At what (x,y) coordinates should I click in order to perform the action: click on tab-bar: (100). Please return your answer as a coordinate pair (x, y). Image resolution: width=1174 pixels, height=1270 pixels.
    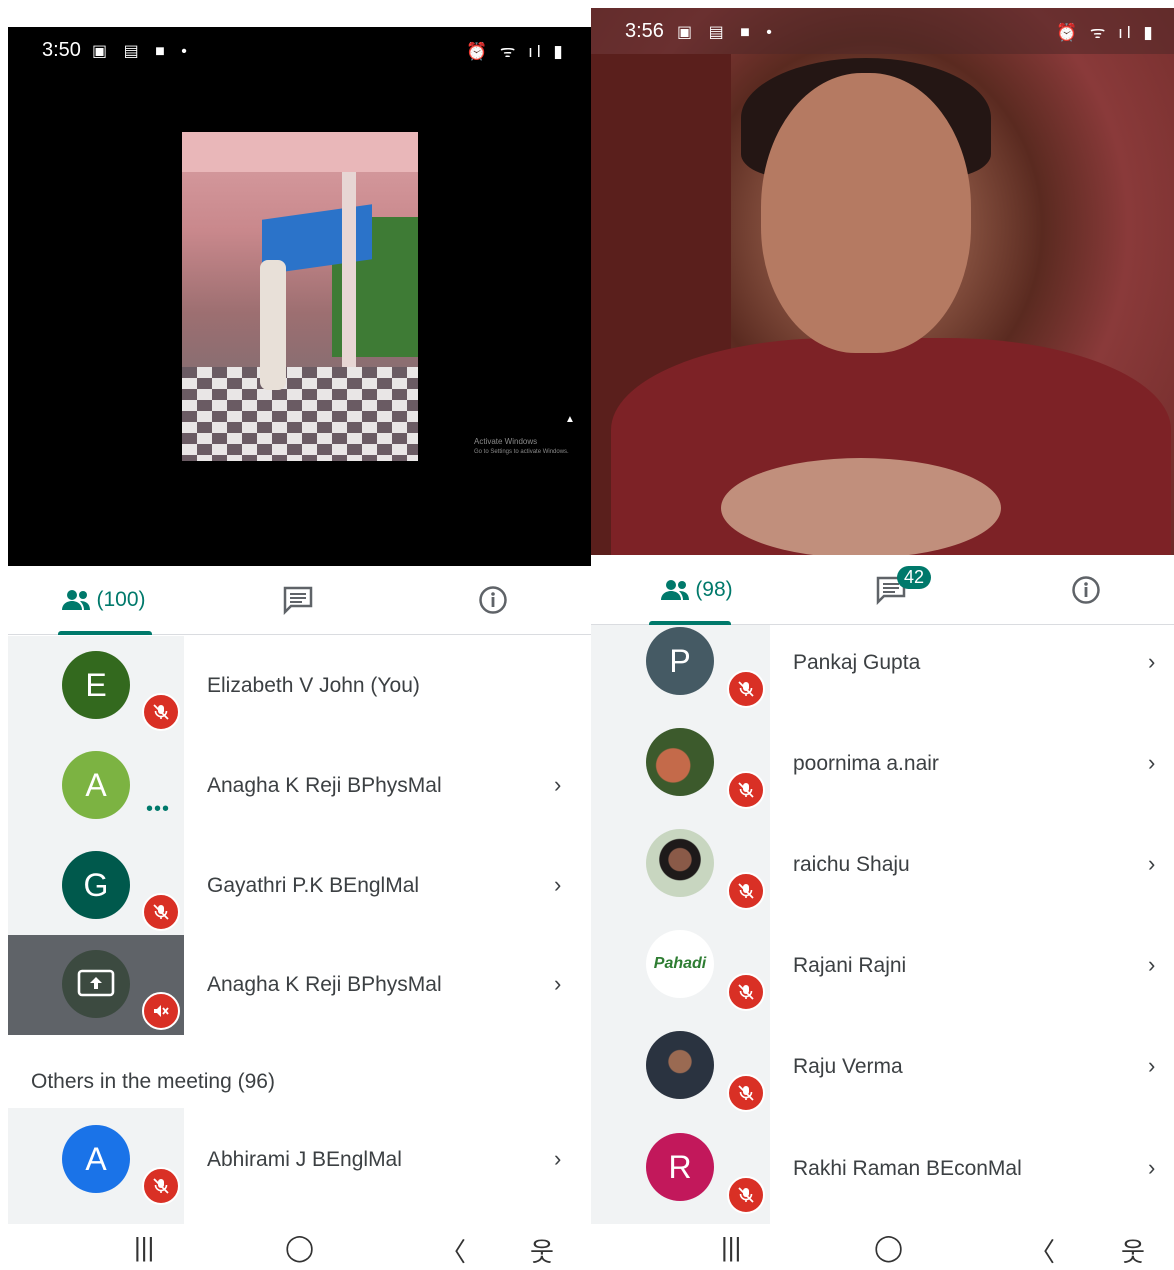
    Looking at the image, I should click on (299, 600).